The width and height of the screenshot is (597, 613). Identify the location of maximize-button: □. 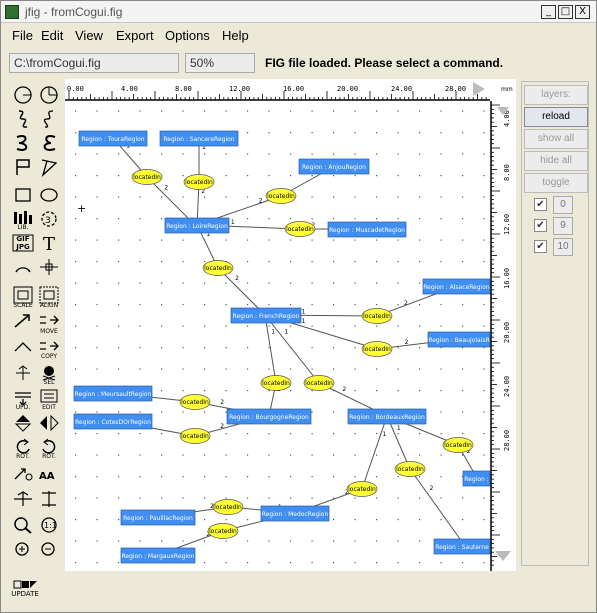
(565, 12).